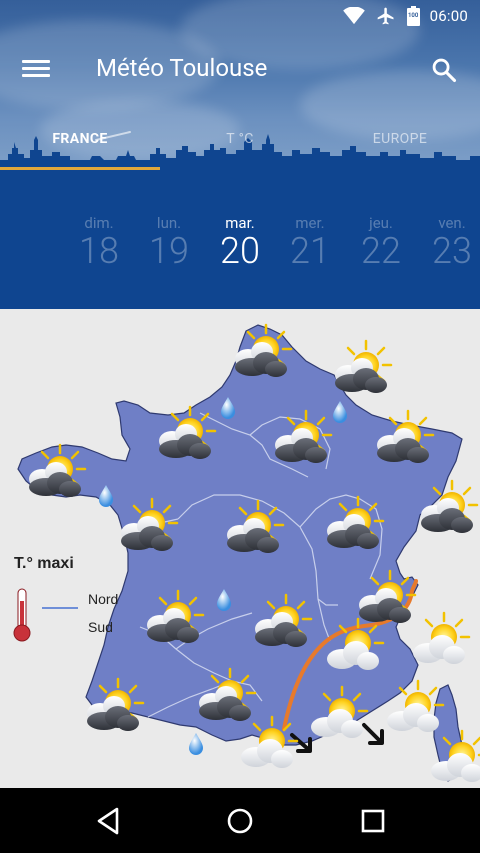  Describe the element at coordinates (400, 139) in the screenshot. I see `tab-europe: EUROPE` at that location.